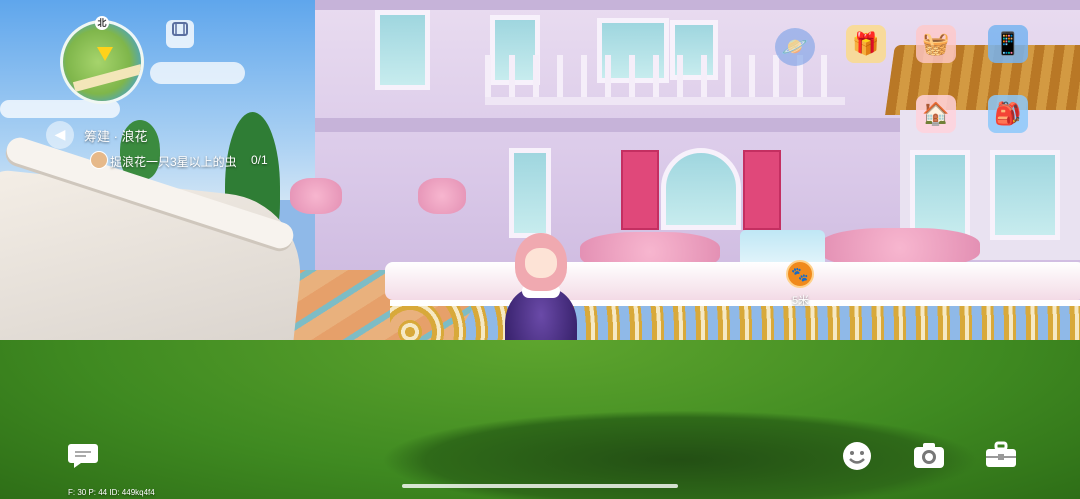 The height and width of the screenshot is (499, 1080). I want to click on minimap-road, so click(106, 78).